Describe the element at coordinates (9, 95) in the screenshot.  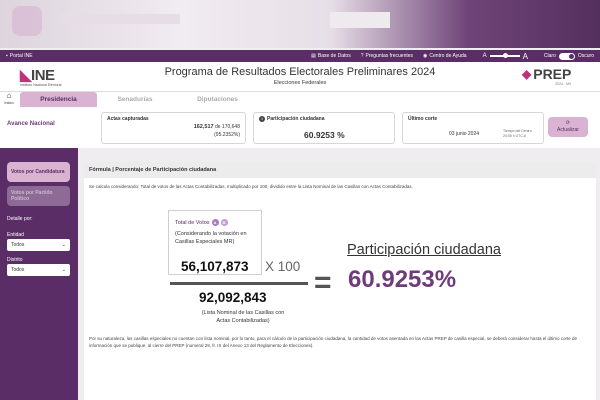
I see `home-icon: ⌂` at that location.